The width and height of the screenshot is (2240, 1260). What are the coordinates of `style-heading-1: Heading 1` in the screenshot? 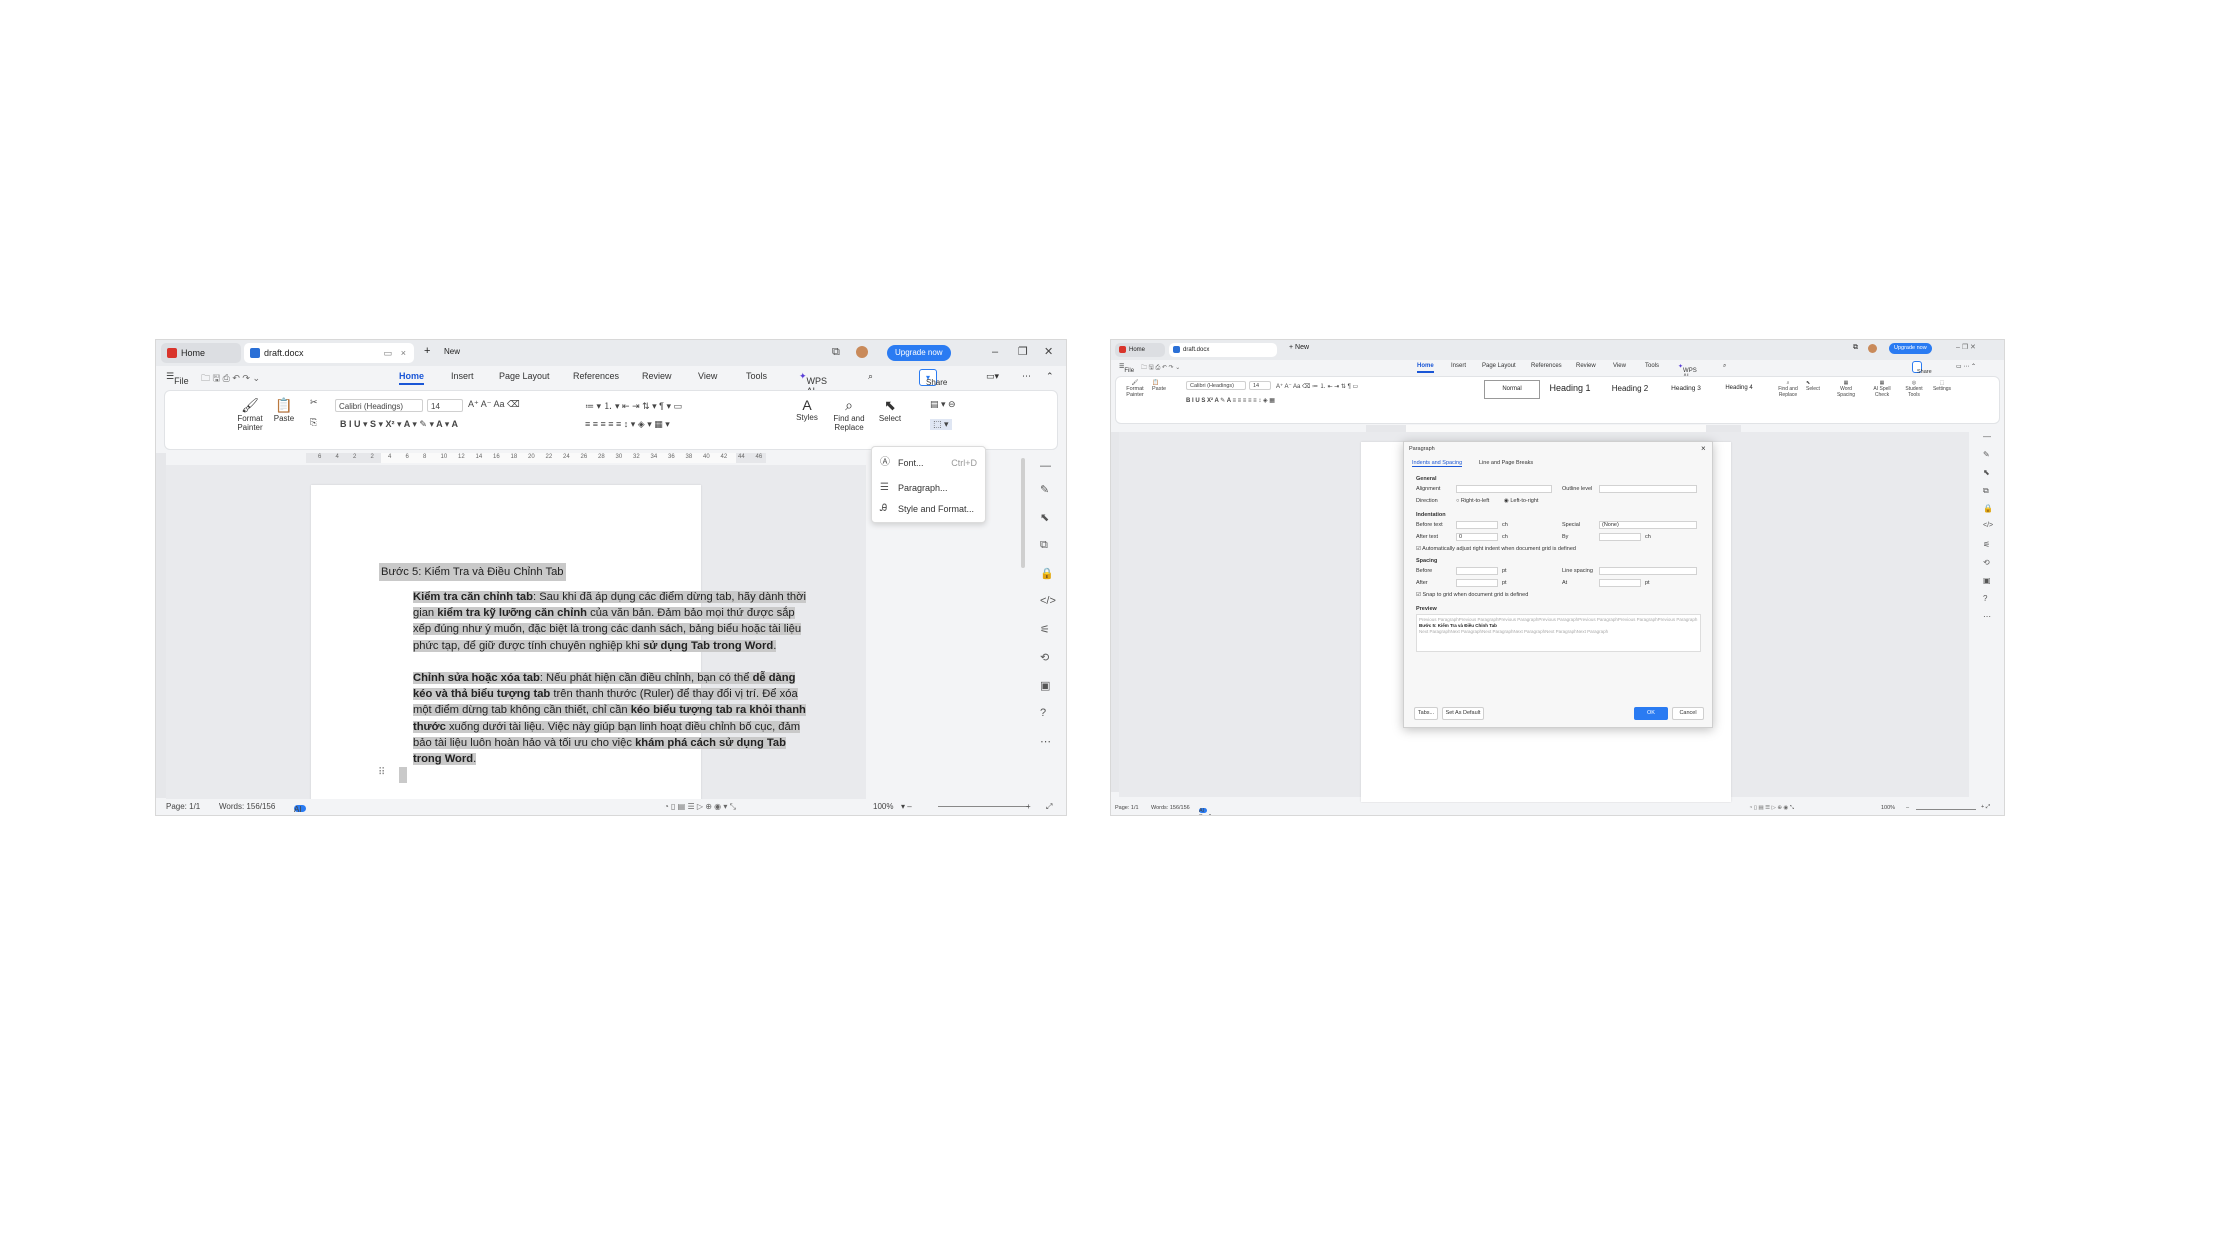 It's located at (1570, 388).